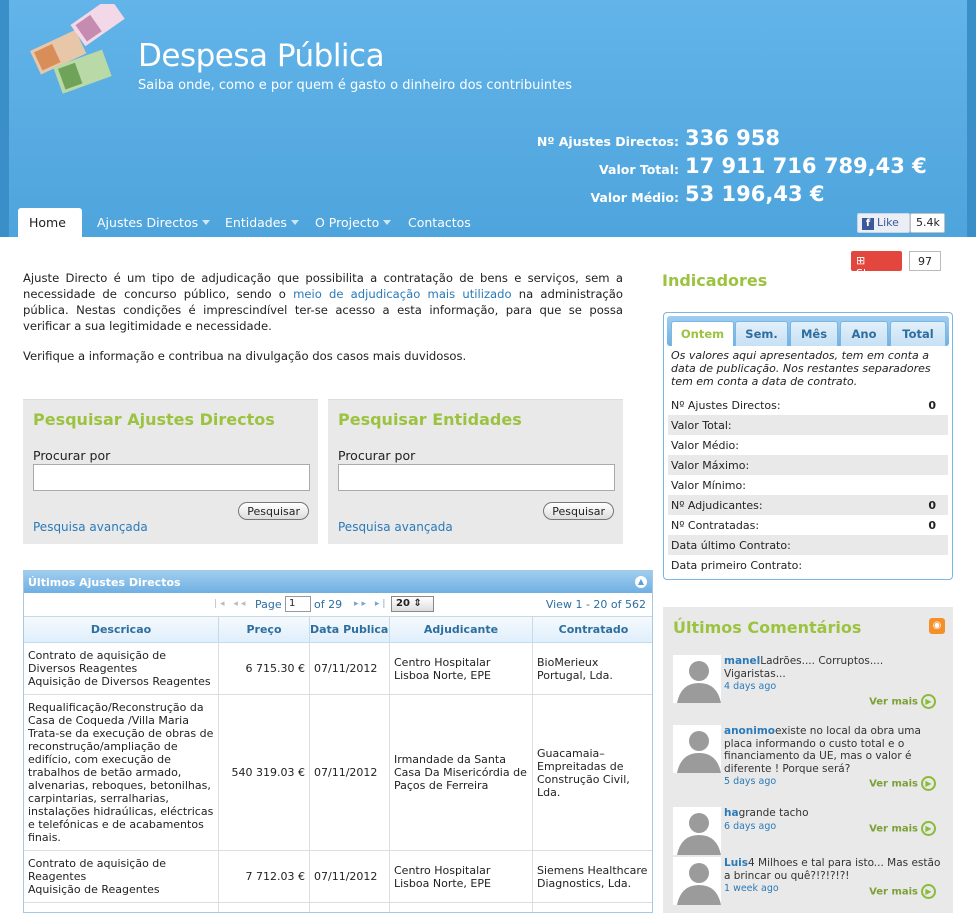 This screenshot has width=976, height=913. Describe the element at coordinates (328, 604) in the screenshot. I see `pager-of-label: of 29` at that location.